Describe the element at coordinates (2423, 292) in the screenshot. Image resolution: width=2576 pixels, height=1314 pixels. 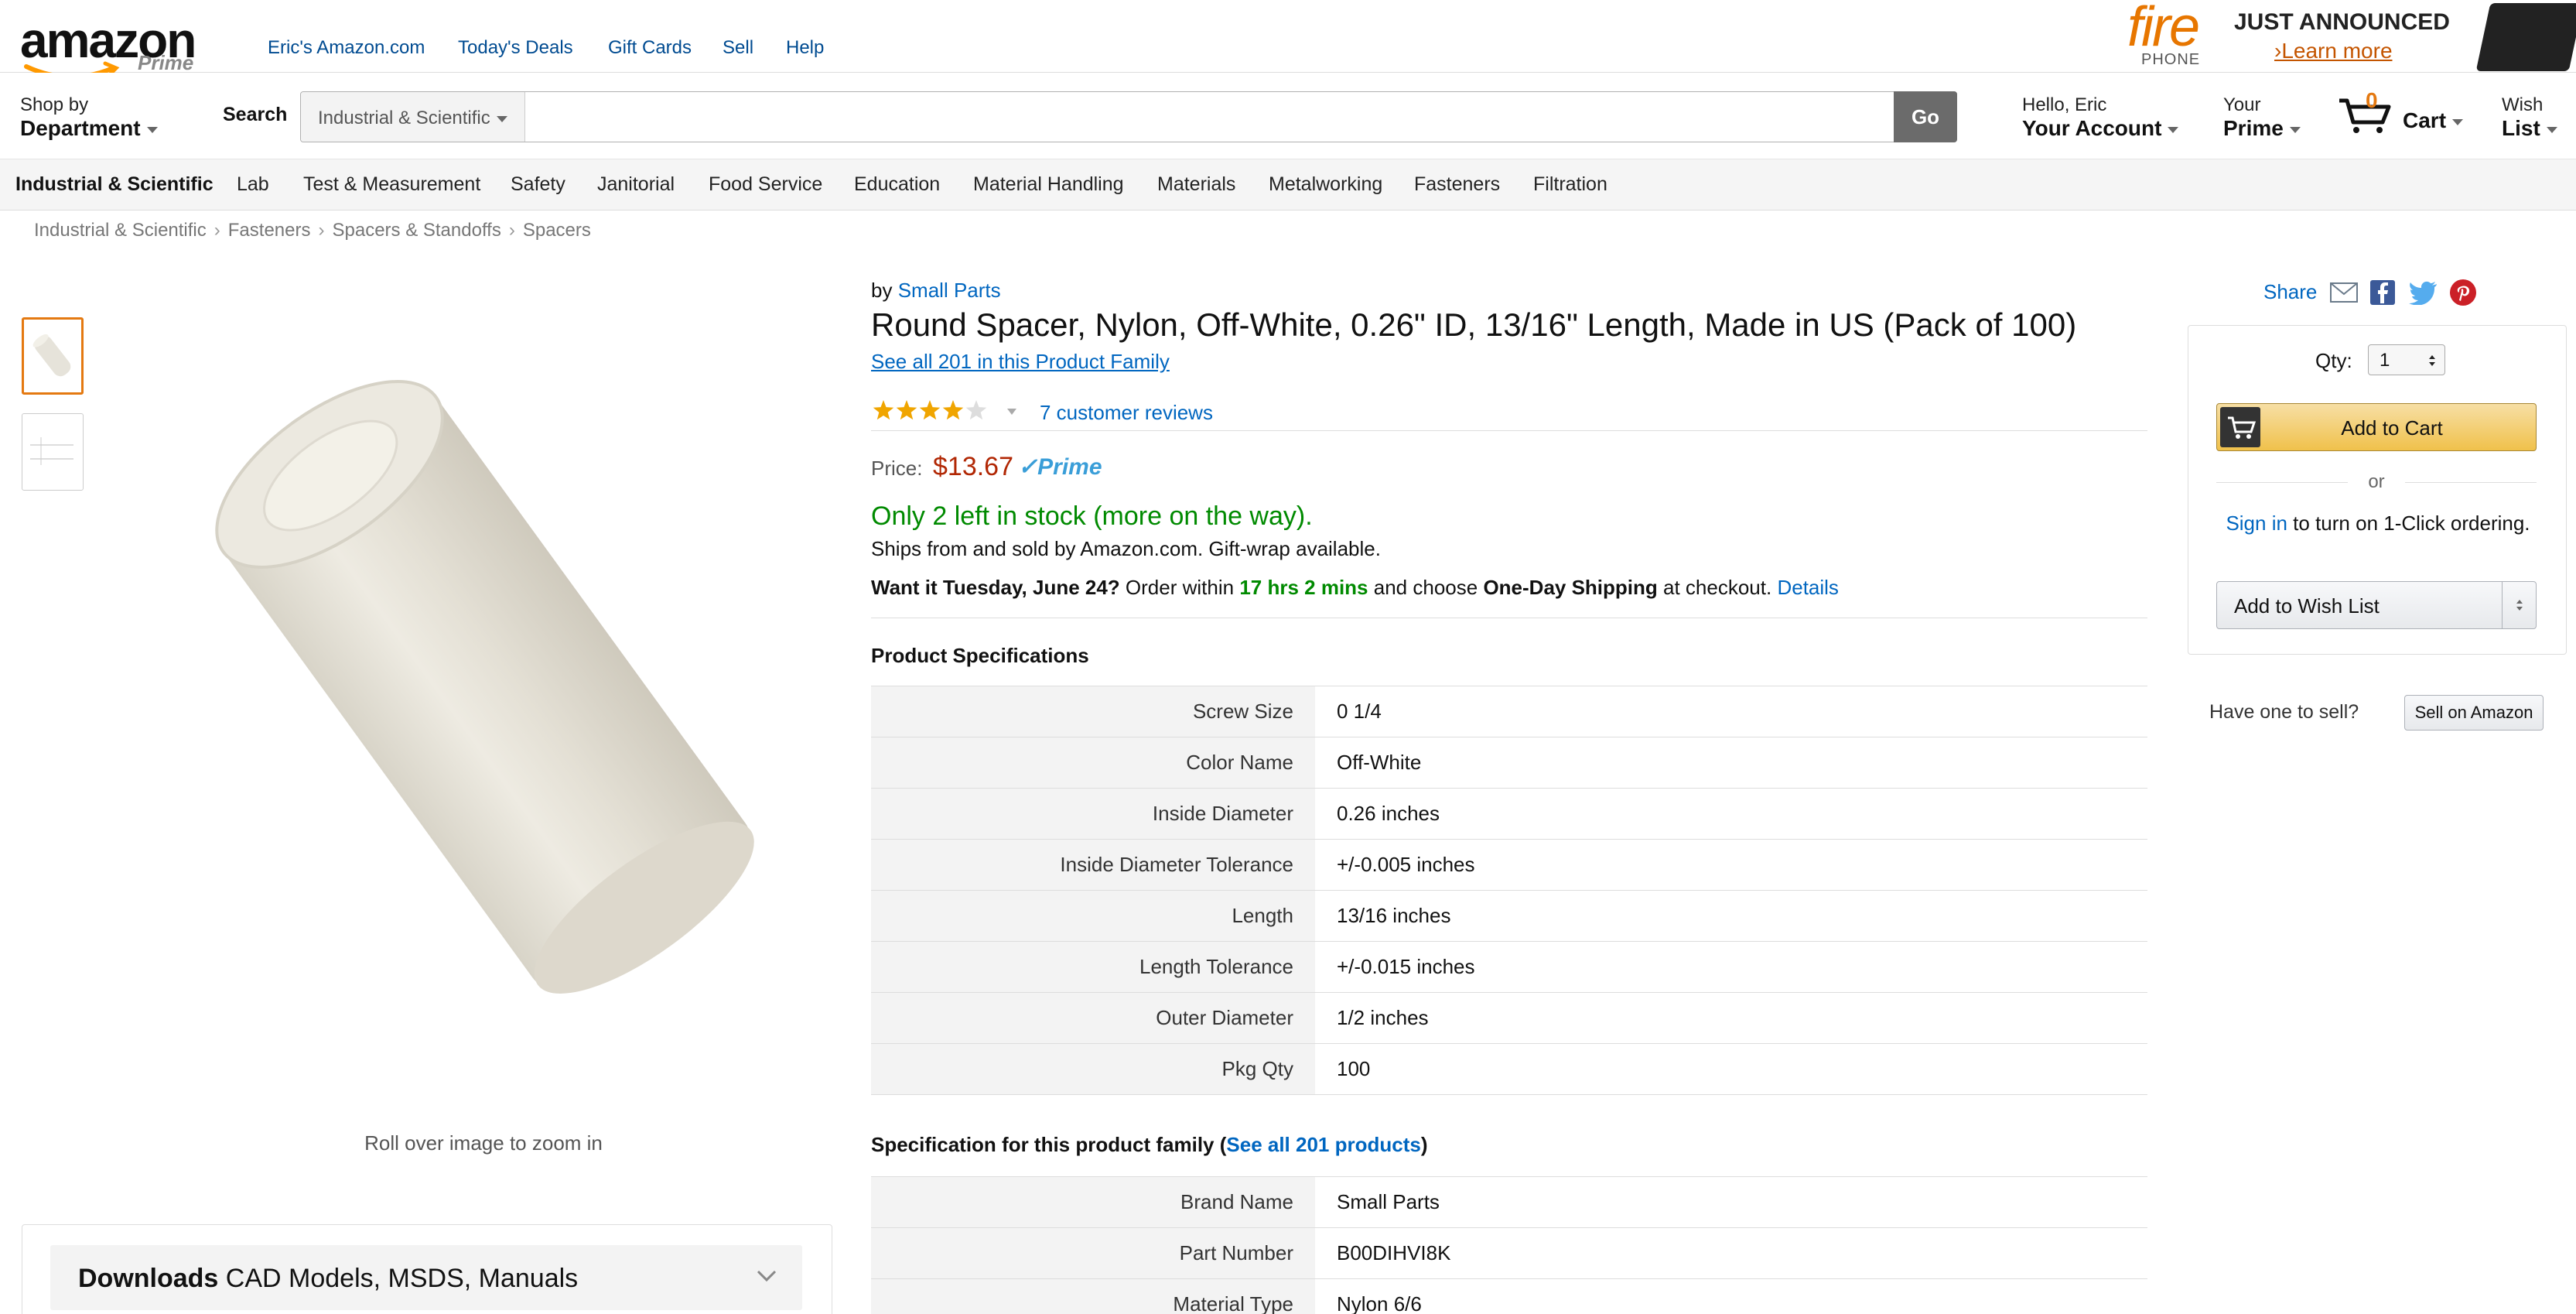
I see `twitter-icon` at that location.